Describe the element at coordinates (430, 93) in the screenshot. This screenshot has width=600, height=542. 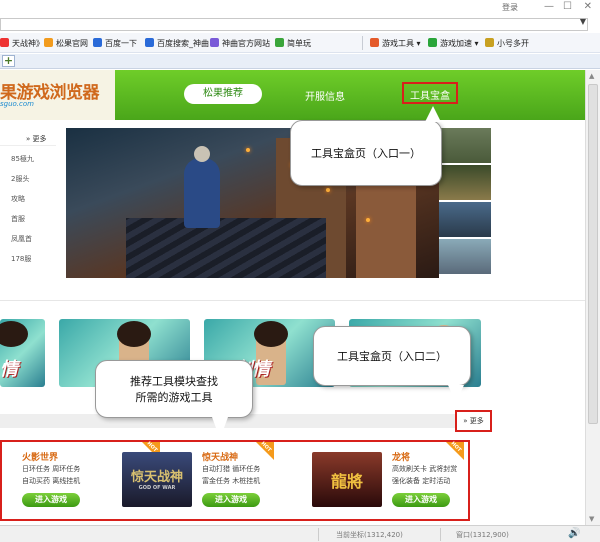
I see `nav-tab-toolbox: 工具宝盒` at that location.